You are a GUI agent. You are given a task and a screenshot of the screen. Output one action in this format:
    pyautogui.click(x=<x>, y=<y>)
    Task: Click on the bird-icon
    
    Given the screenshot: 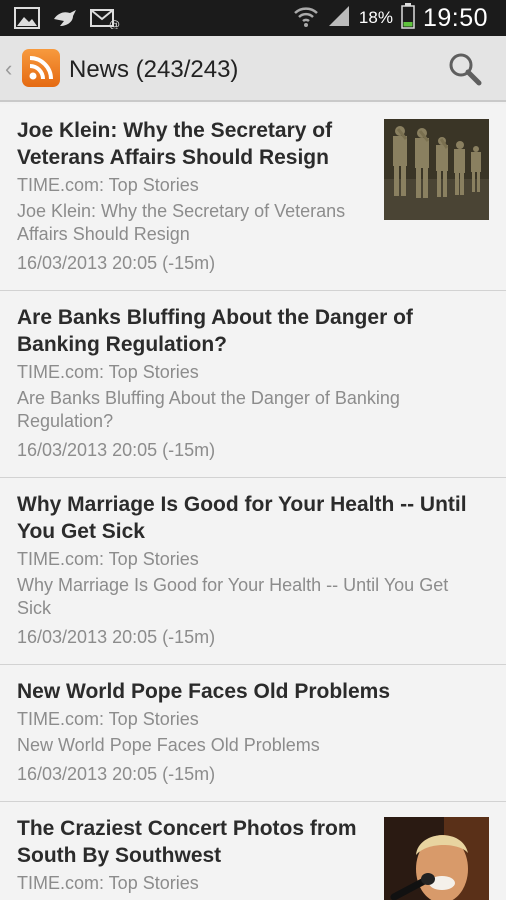 What is the action you would take?
    pyautogui.click(x=65, y=20)
    